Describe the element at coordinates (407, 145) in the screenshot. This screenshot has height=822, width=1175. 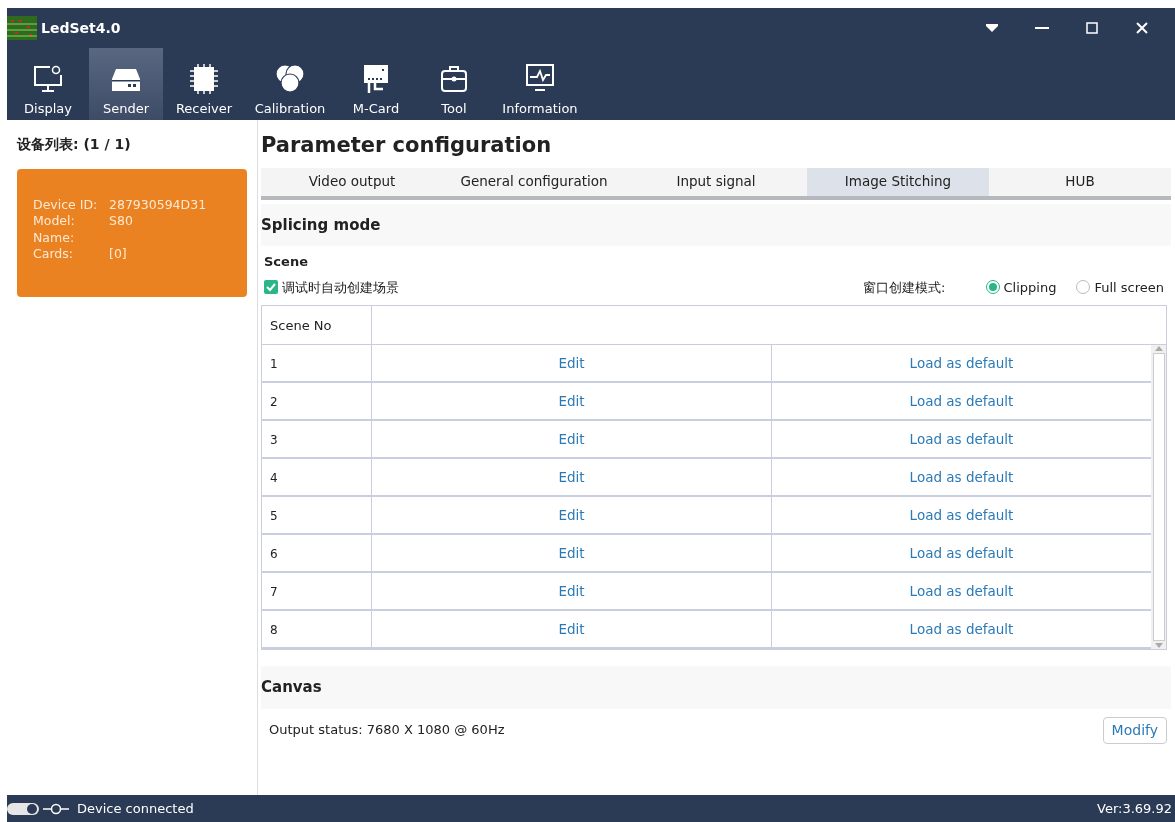
I see `page-title: Parameter configuration` at that location.